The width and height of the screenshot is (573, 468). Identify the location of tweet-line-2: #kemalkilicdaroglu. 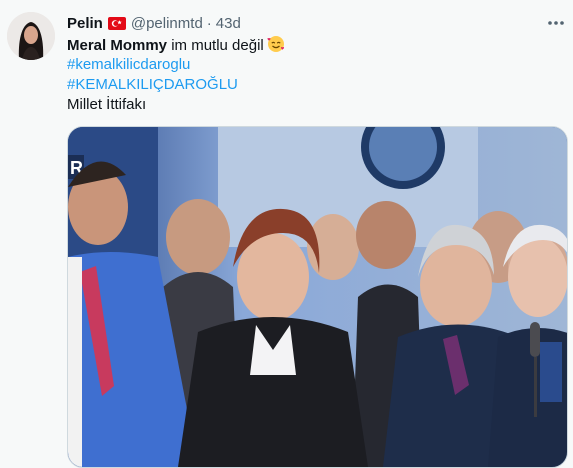
(312, 65).